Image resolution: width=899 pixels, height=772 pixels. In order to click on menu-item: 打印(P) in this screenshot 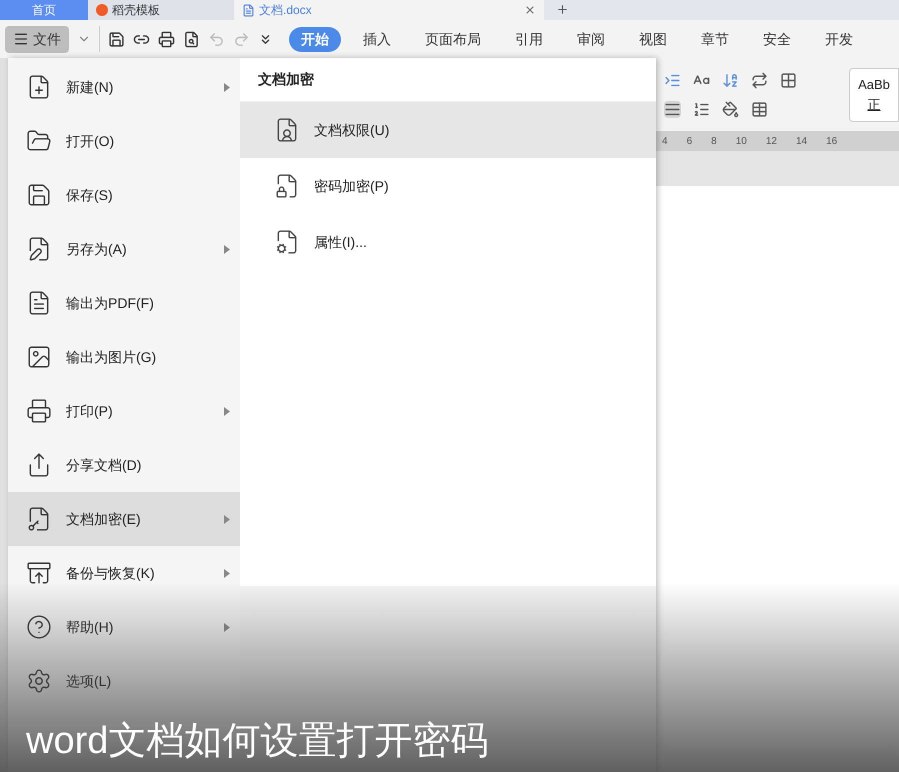, I will do `click(124, 411)`.